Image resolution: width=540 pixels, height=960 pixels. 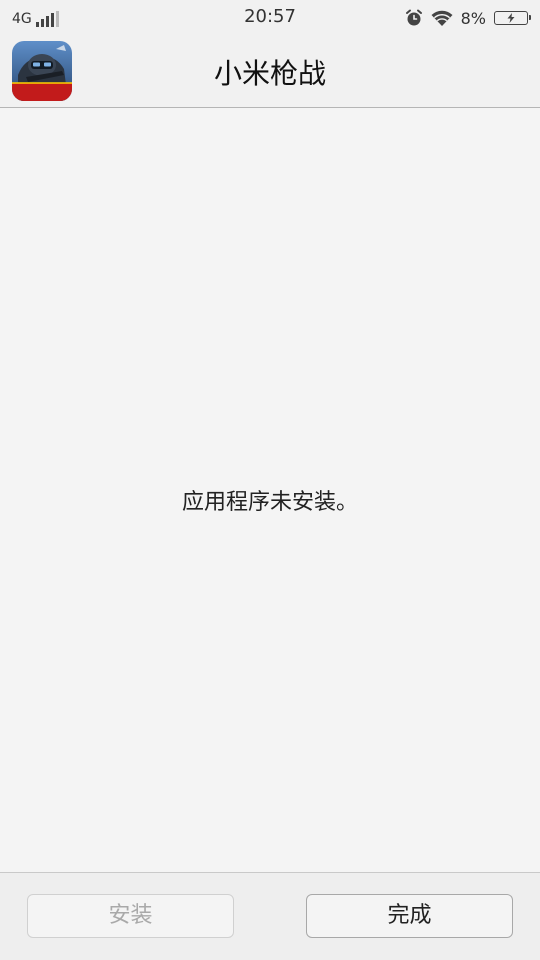 I want to click on wifi-icon, so click(x=442, y=18).